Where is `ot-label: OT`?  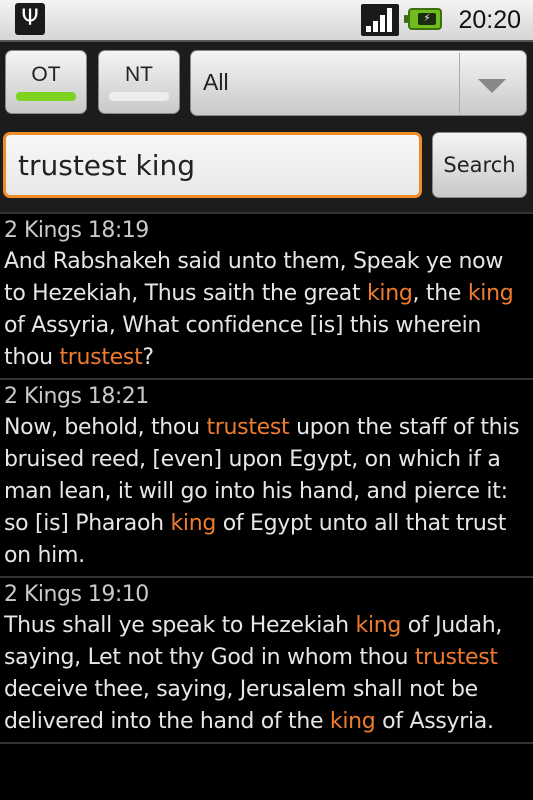
ot-label: OT is located at coordinates (46, 74).